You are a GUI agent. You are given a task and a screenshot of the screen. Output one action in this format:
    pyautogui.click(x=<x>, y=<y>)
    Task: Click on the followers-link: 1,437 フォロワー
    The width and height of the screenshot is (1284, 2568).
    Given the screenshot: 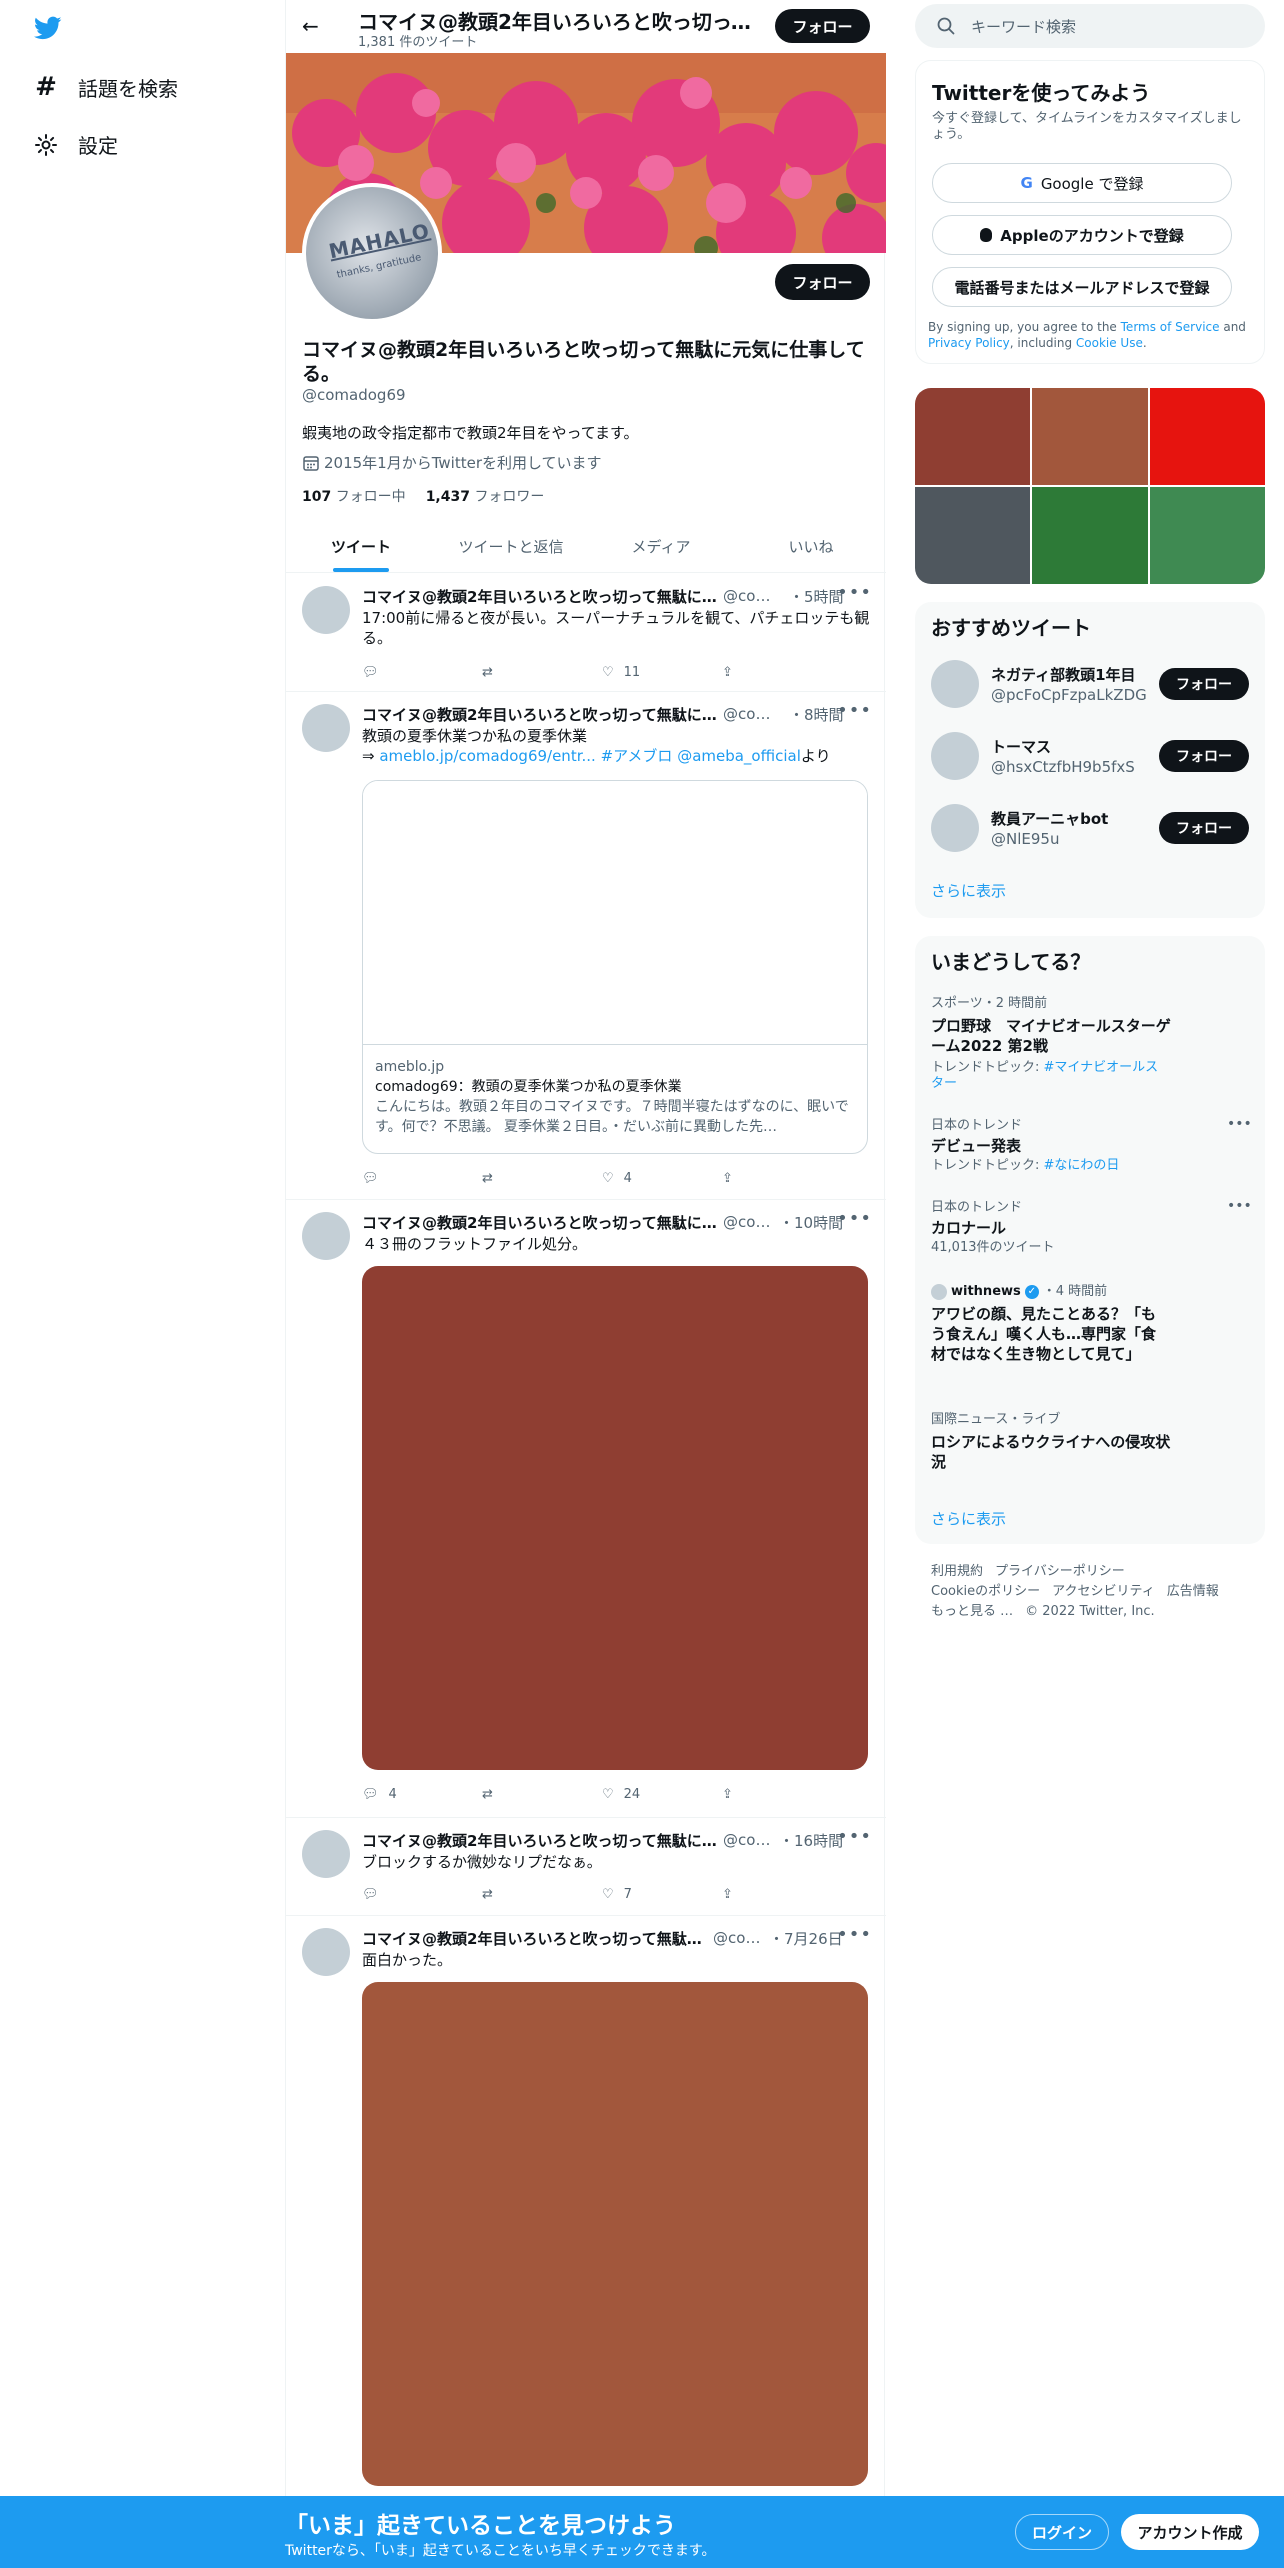 What is the action you would take?
    pyautogui.click(x=485, y=496)
    